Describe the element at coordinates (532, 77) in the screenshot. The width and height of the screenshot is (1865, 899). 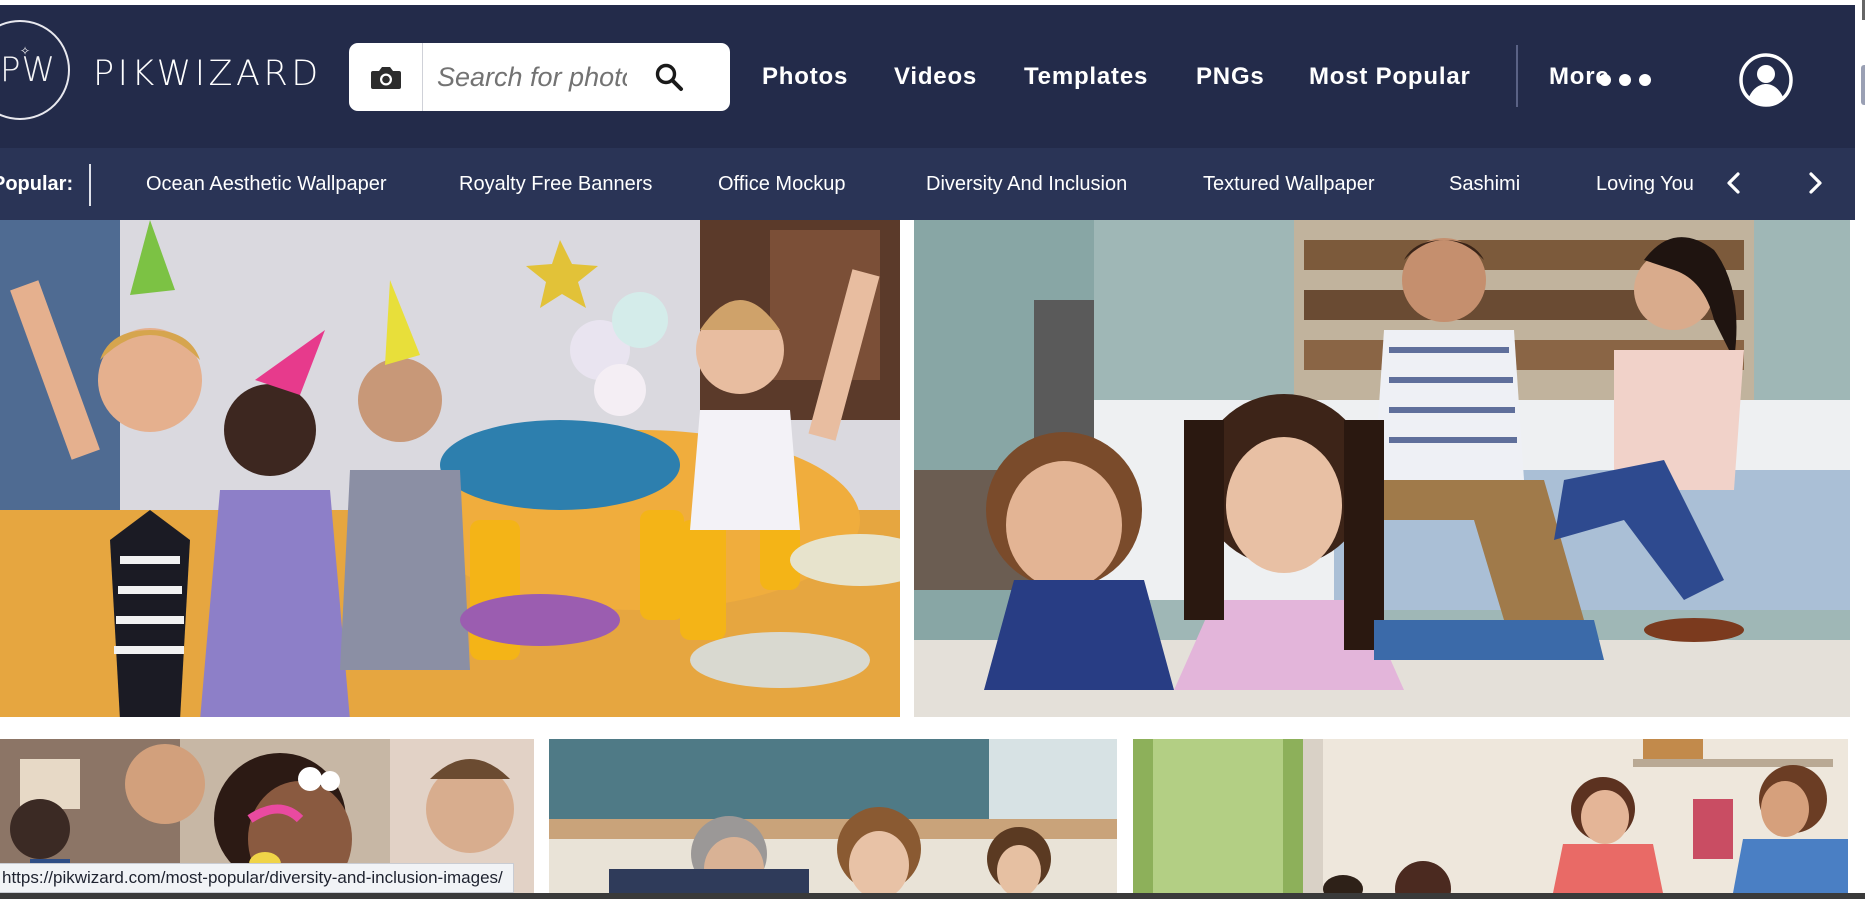
I see `search-input` at that location.